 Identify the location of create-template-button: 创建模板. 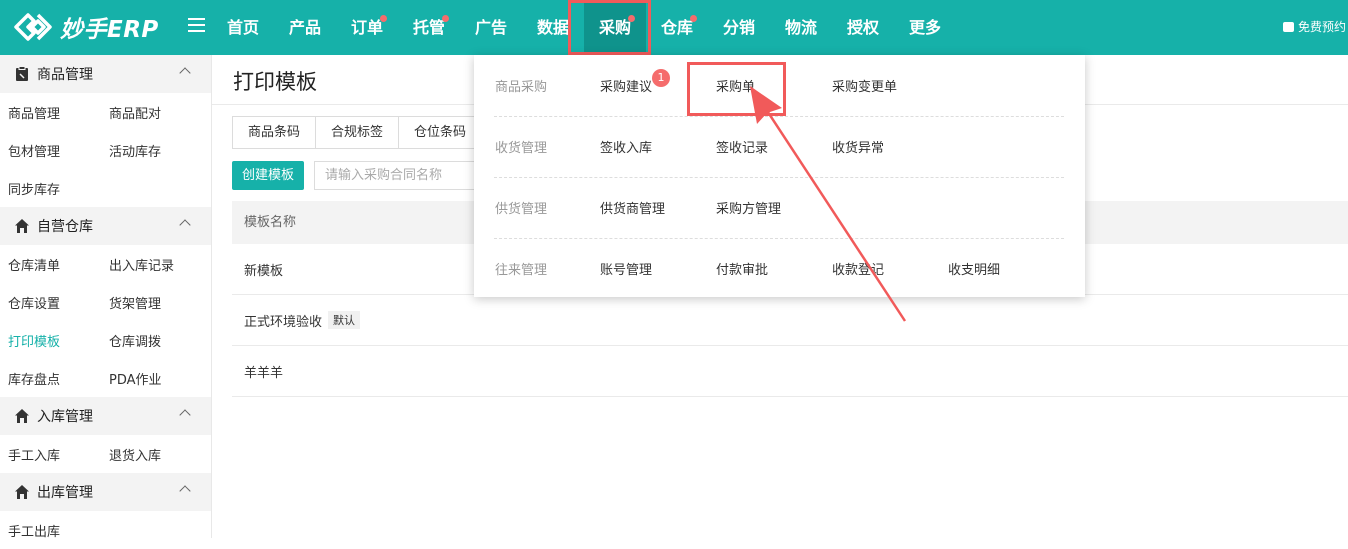
(268, 175).